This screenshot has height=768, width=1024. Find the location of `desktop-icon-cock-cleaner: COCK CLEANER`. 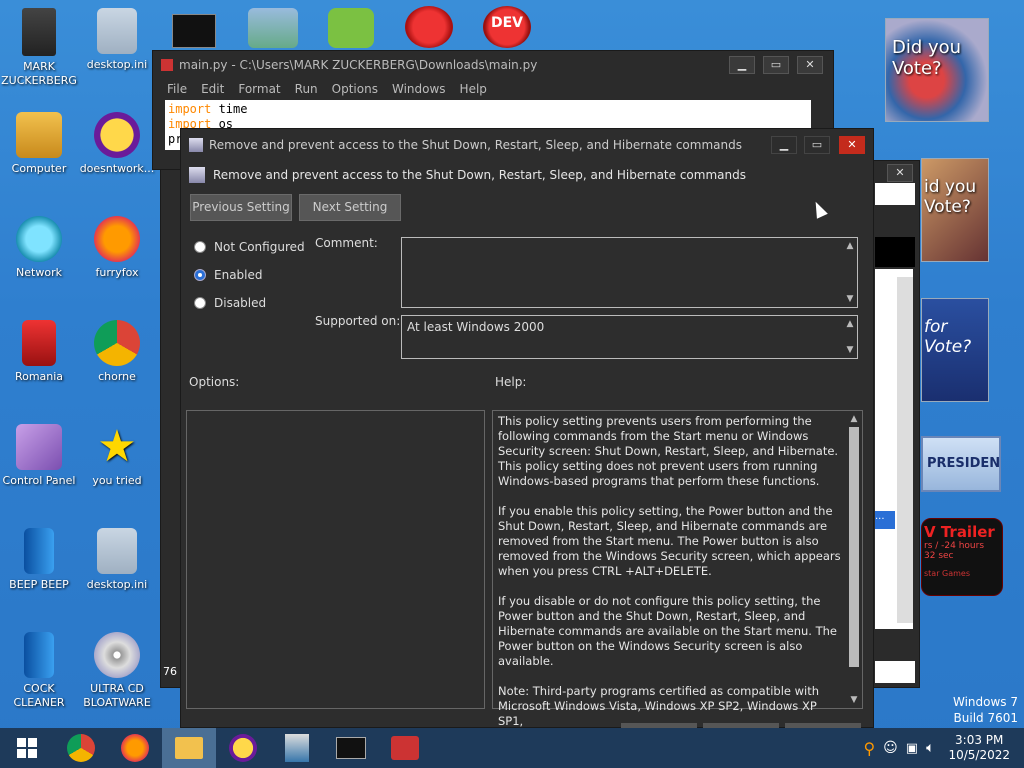

desktop-icon-cock-cleaner: COCK CLEANER is located at coordinates (39, 671).